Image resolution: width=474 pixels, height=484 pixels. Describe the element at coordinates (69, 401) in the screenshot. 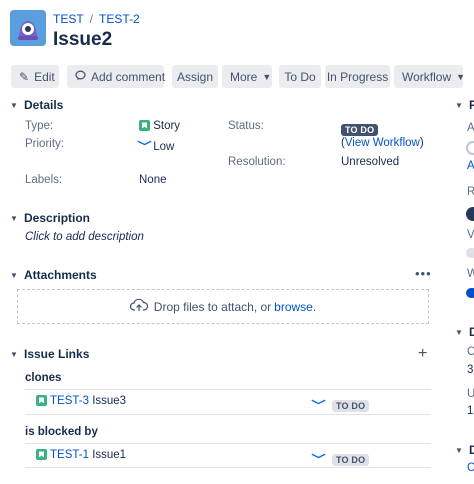

I see `linked-issue-key: TEST-3` at that location.